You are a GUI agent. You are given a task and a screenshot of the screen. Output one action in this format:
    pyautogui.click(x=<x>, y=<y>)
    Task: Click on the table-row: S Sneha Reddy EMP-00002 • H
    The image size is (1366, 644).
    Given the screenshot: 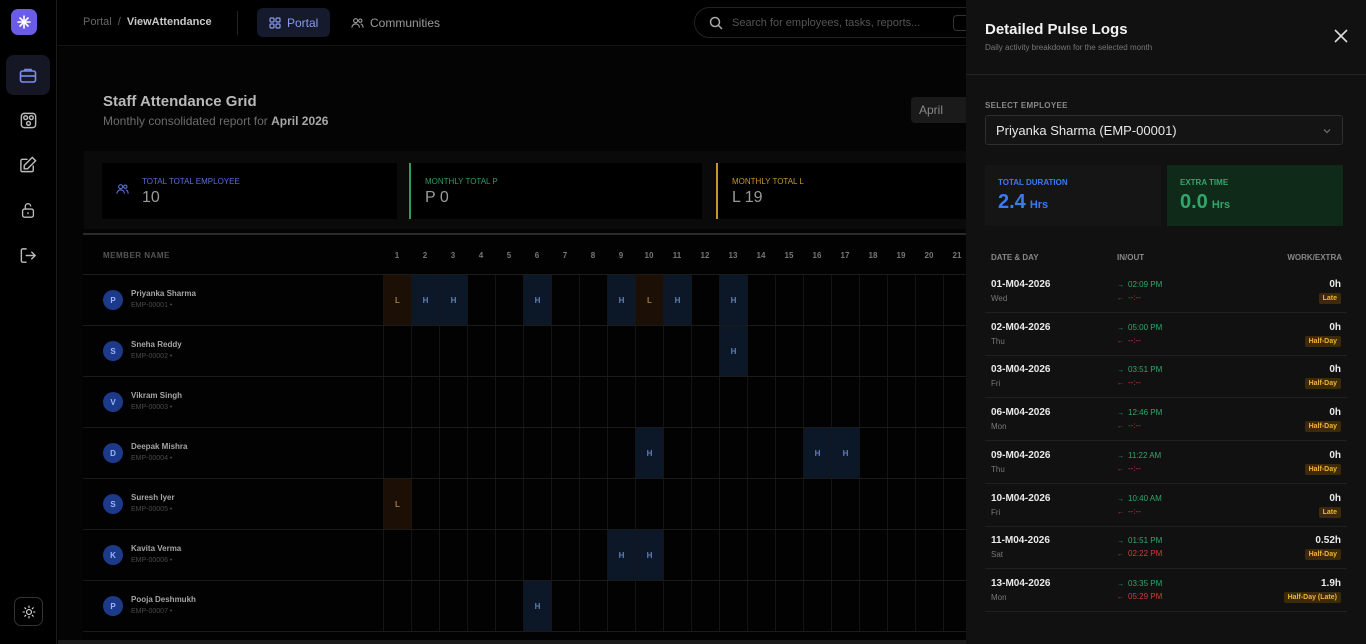 What is the action you would take?
    pyautogui.click(x=533, y=351)
    